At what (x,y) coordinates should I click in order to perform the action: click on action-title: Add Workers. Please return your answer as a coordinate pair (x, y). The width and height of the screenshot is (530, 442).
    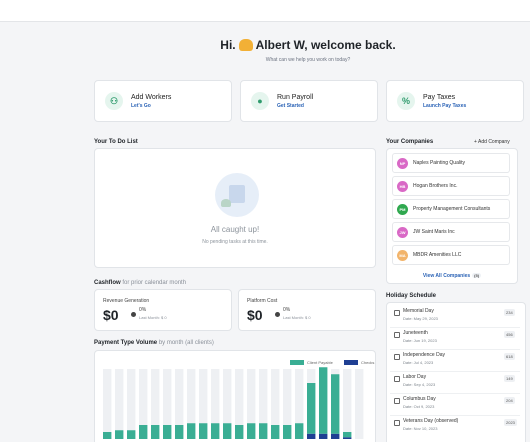
    Looking at the image, I should click on (151, 97).